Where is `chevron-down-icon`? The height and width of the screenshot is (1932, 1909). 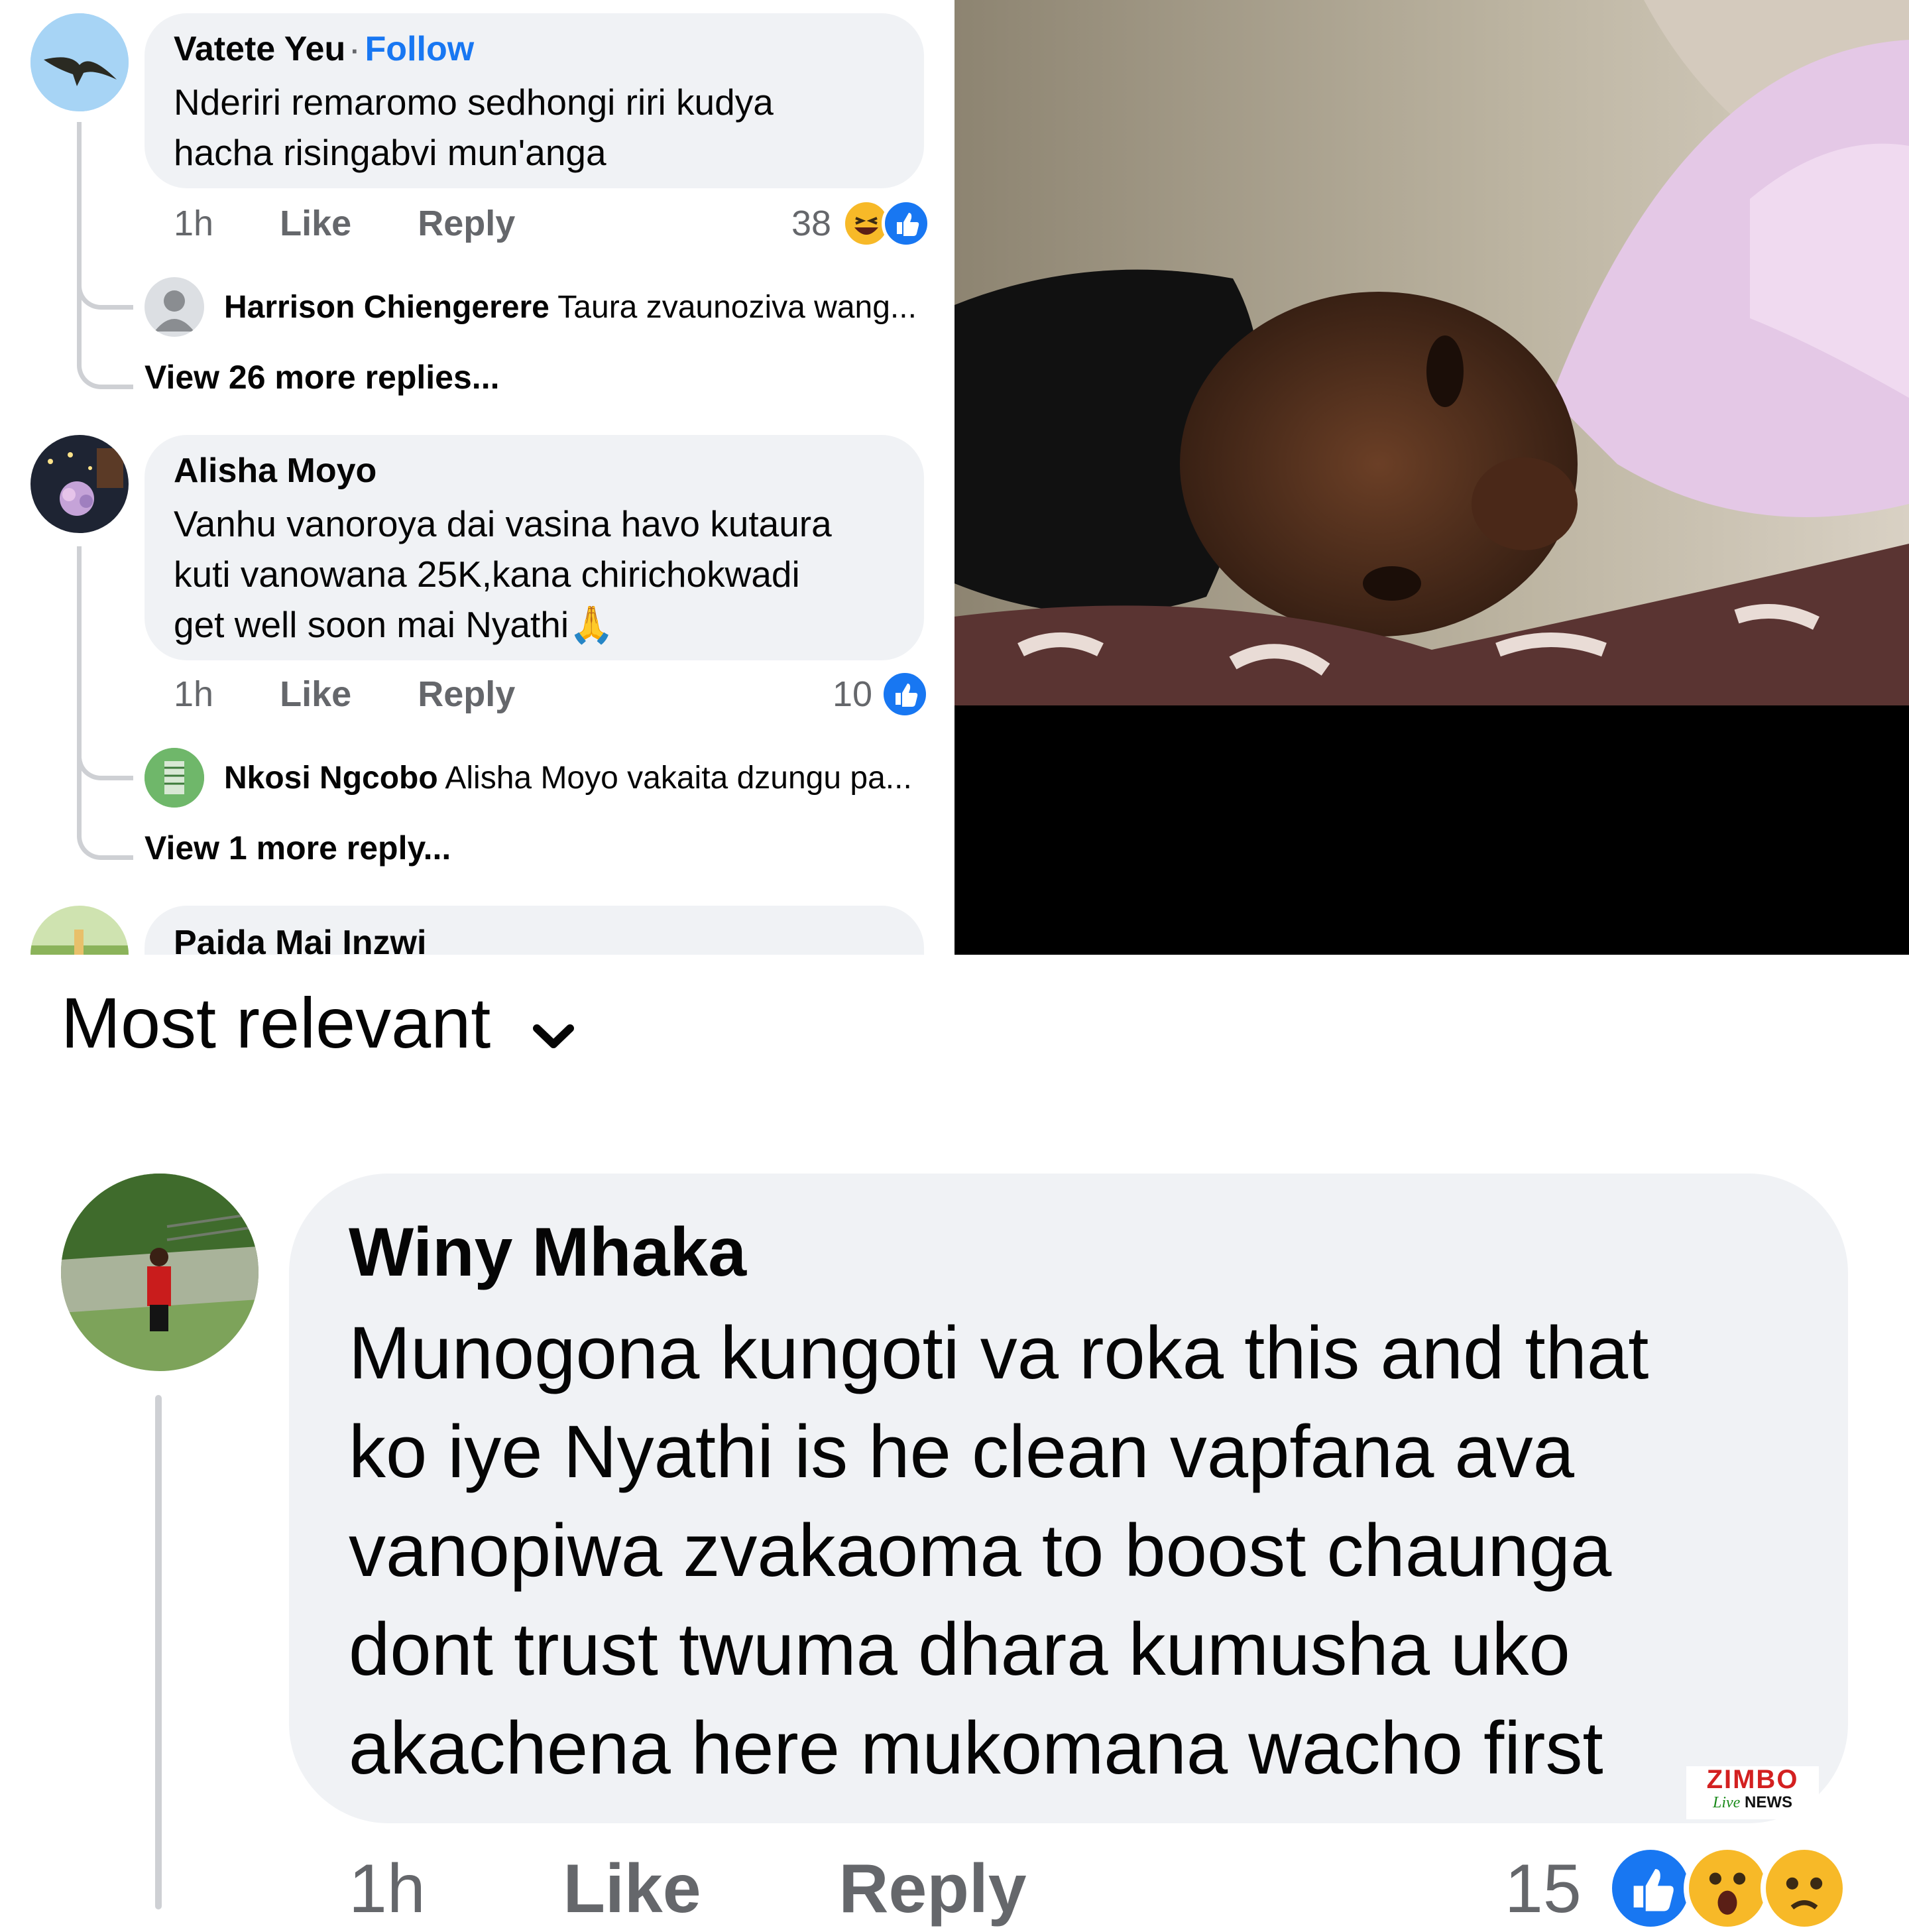
chevron-down-icon is located at coordinates (553, 1028).